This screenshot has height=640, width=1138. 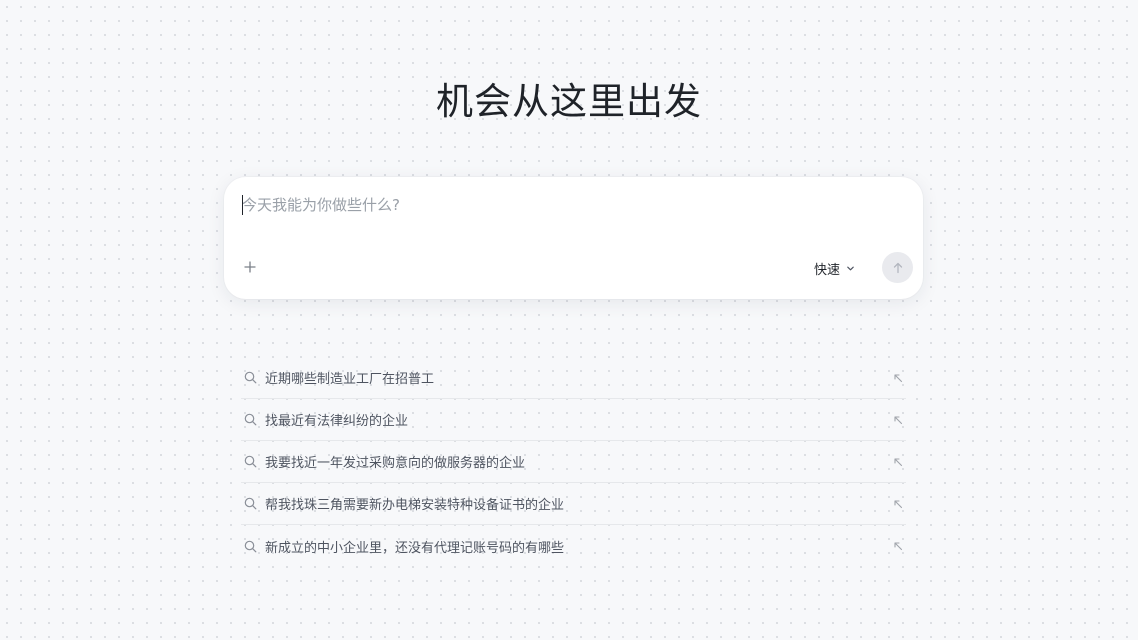 What do you see at coordinates (573, 238) in the screenshot?
I see `chat-input-card: 快速` at bounding box center [573, 238].